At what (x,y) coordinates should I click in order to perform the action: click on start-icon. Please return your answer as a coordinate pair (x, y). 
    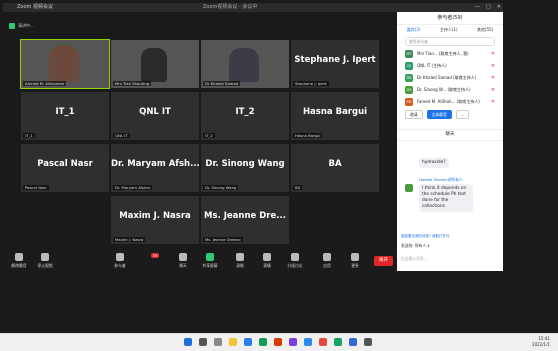
    Looking at the image, I should click on (188, 342).